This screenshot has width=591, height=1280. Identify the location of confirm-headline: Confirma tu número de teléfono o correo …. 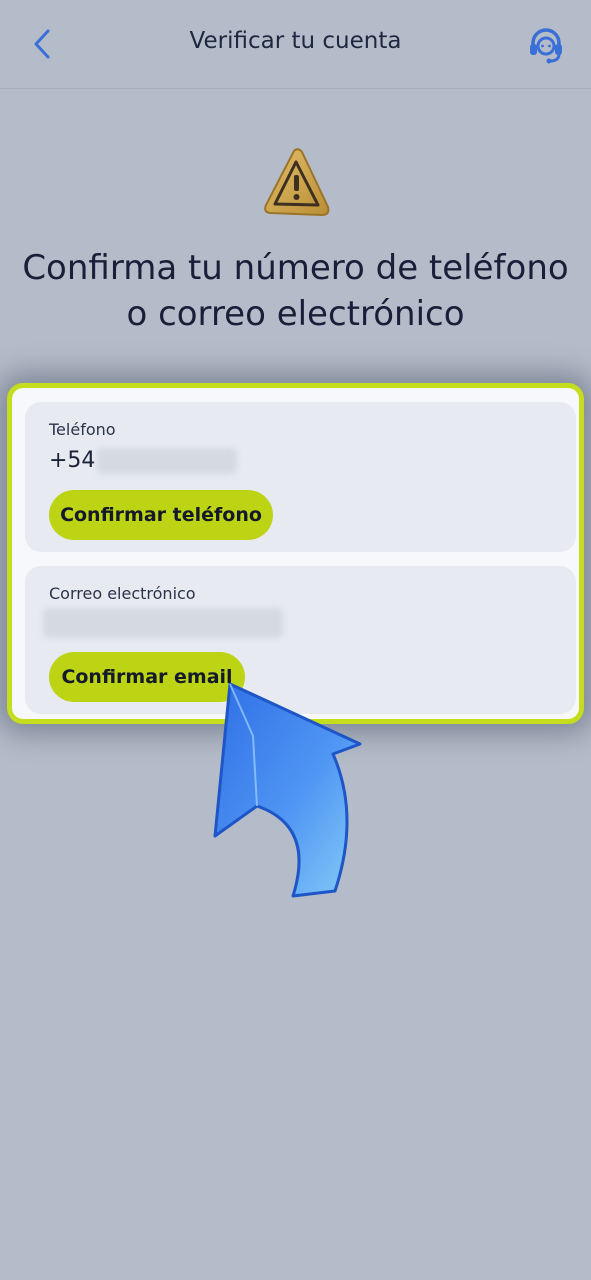
(295, 291).